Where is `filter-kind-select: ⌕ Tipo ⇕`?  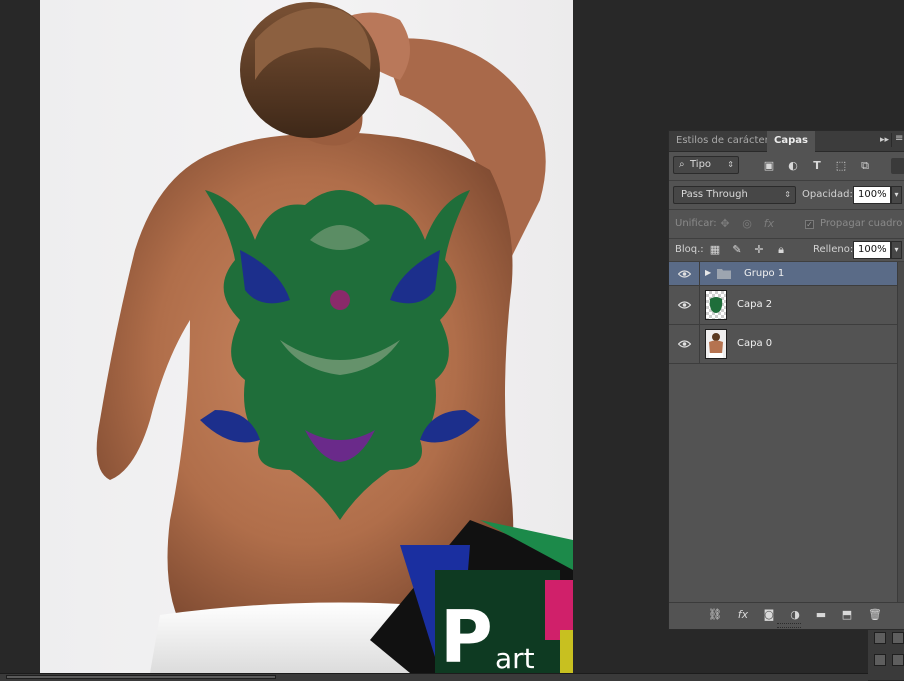 filter-kind-select: ⌕ Tipo ⇕ is located at coordinates (706, 165).